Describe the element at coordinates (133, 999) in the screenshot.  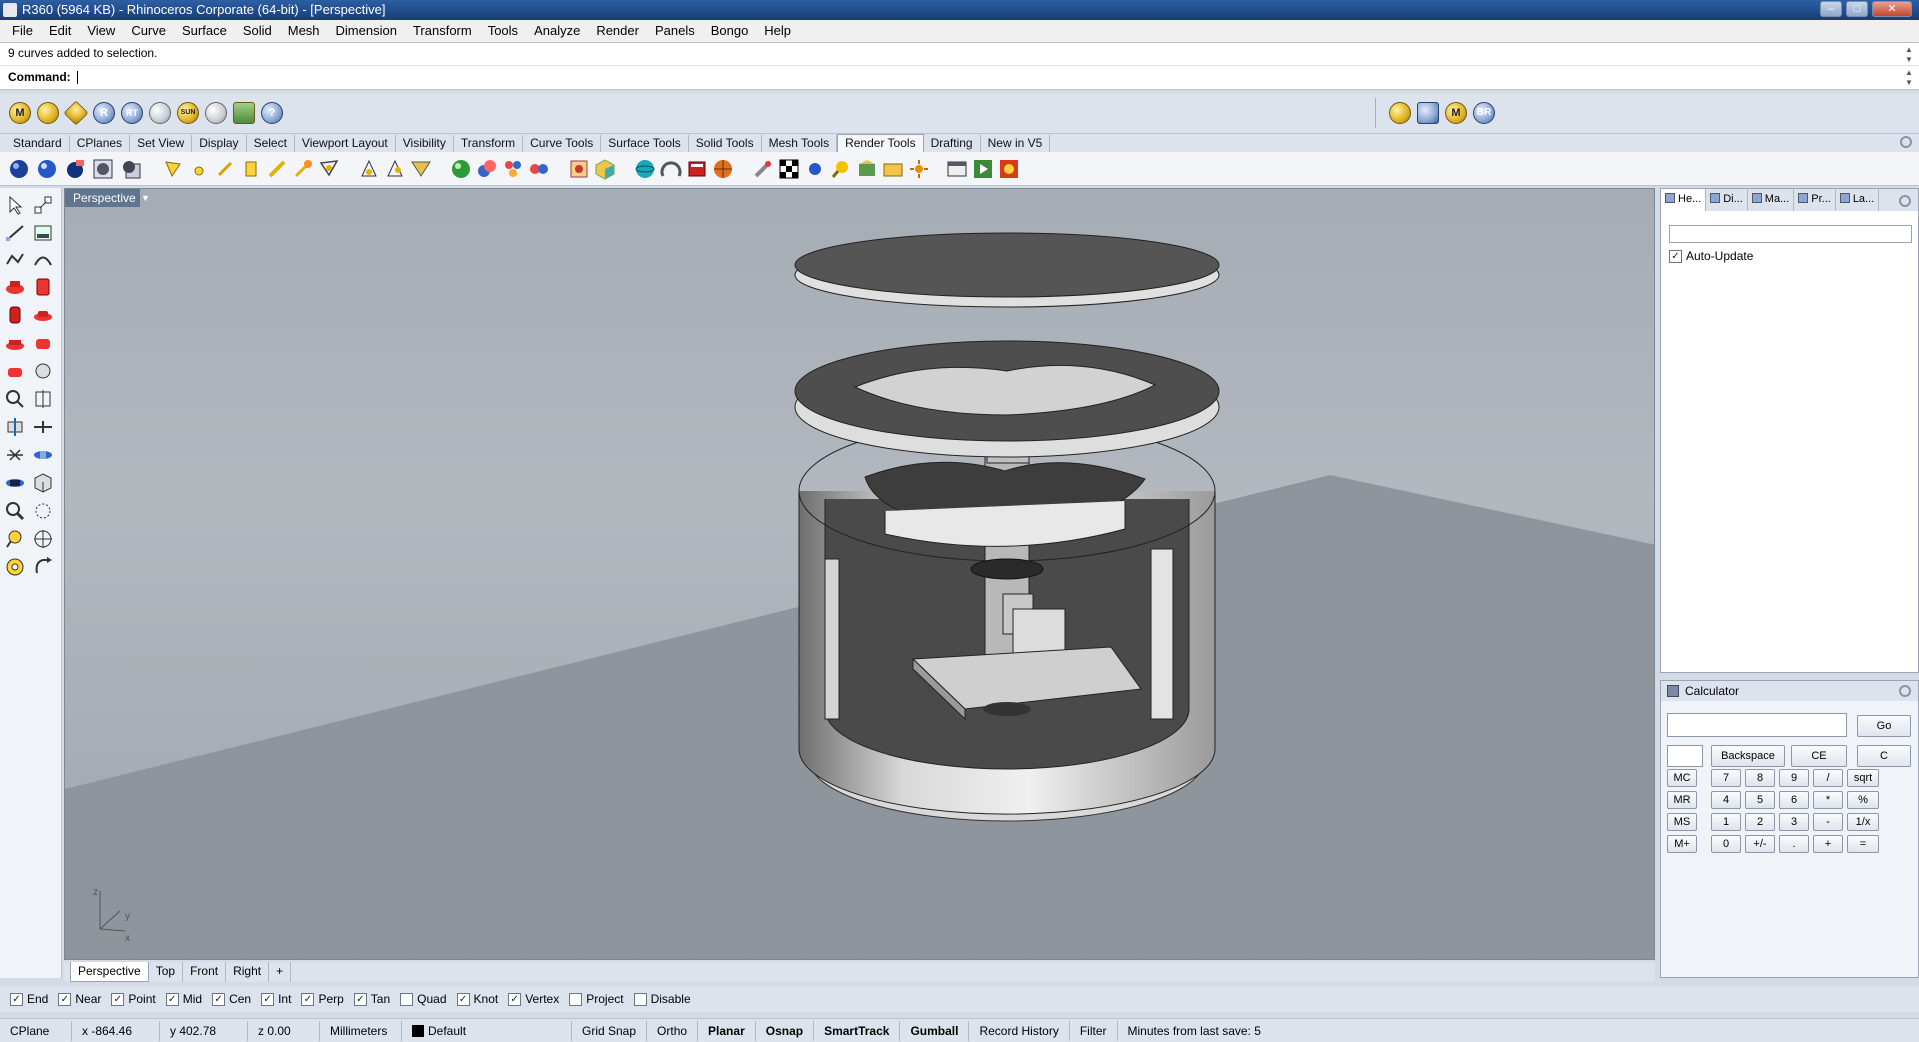
I see `osnap-point: ✓ Point` at that location.